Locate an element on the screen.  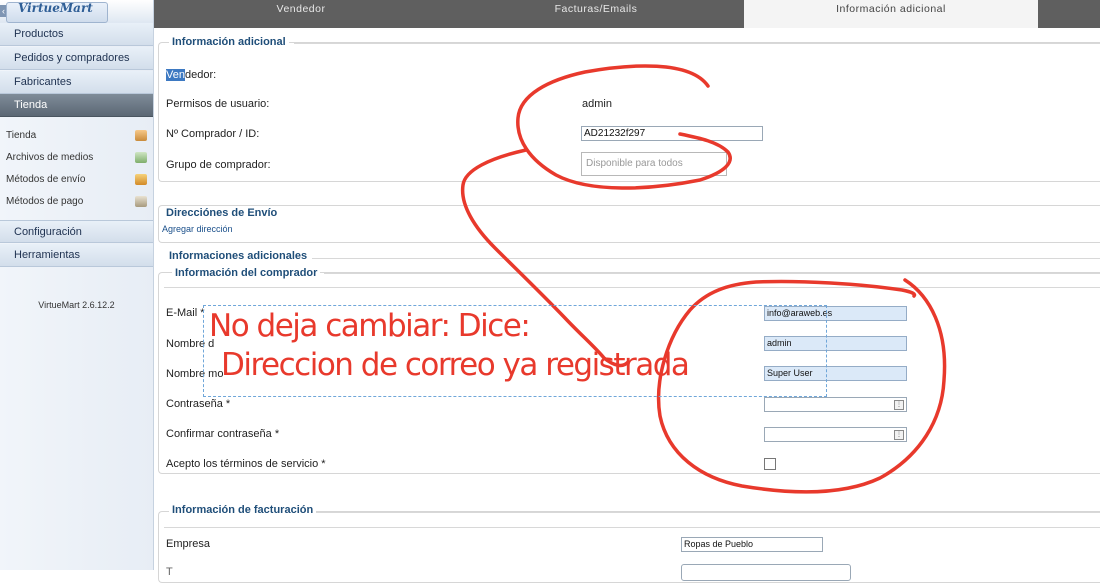
facturacion-panel is located at coordinates (629, 547).